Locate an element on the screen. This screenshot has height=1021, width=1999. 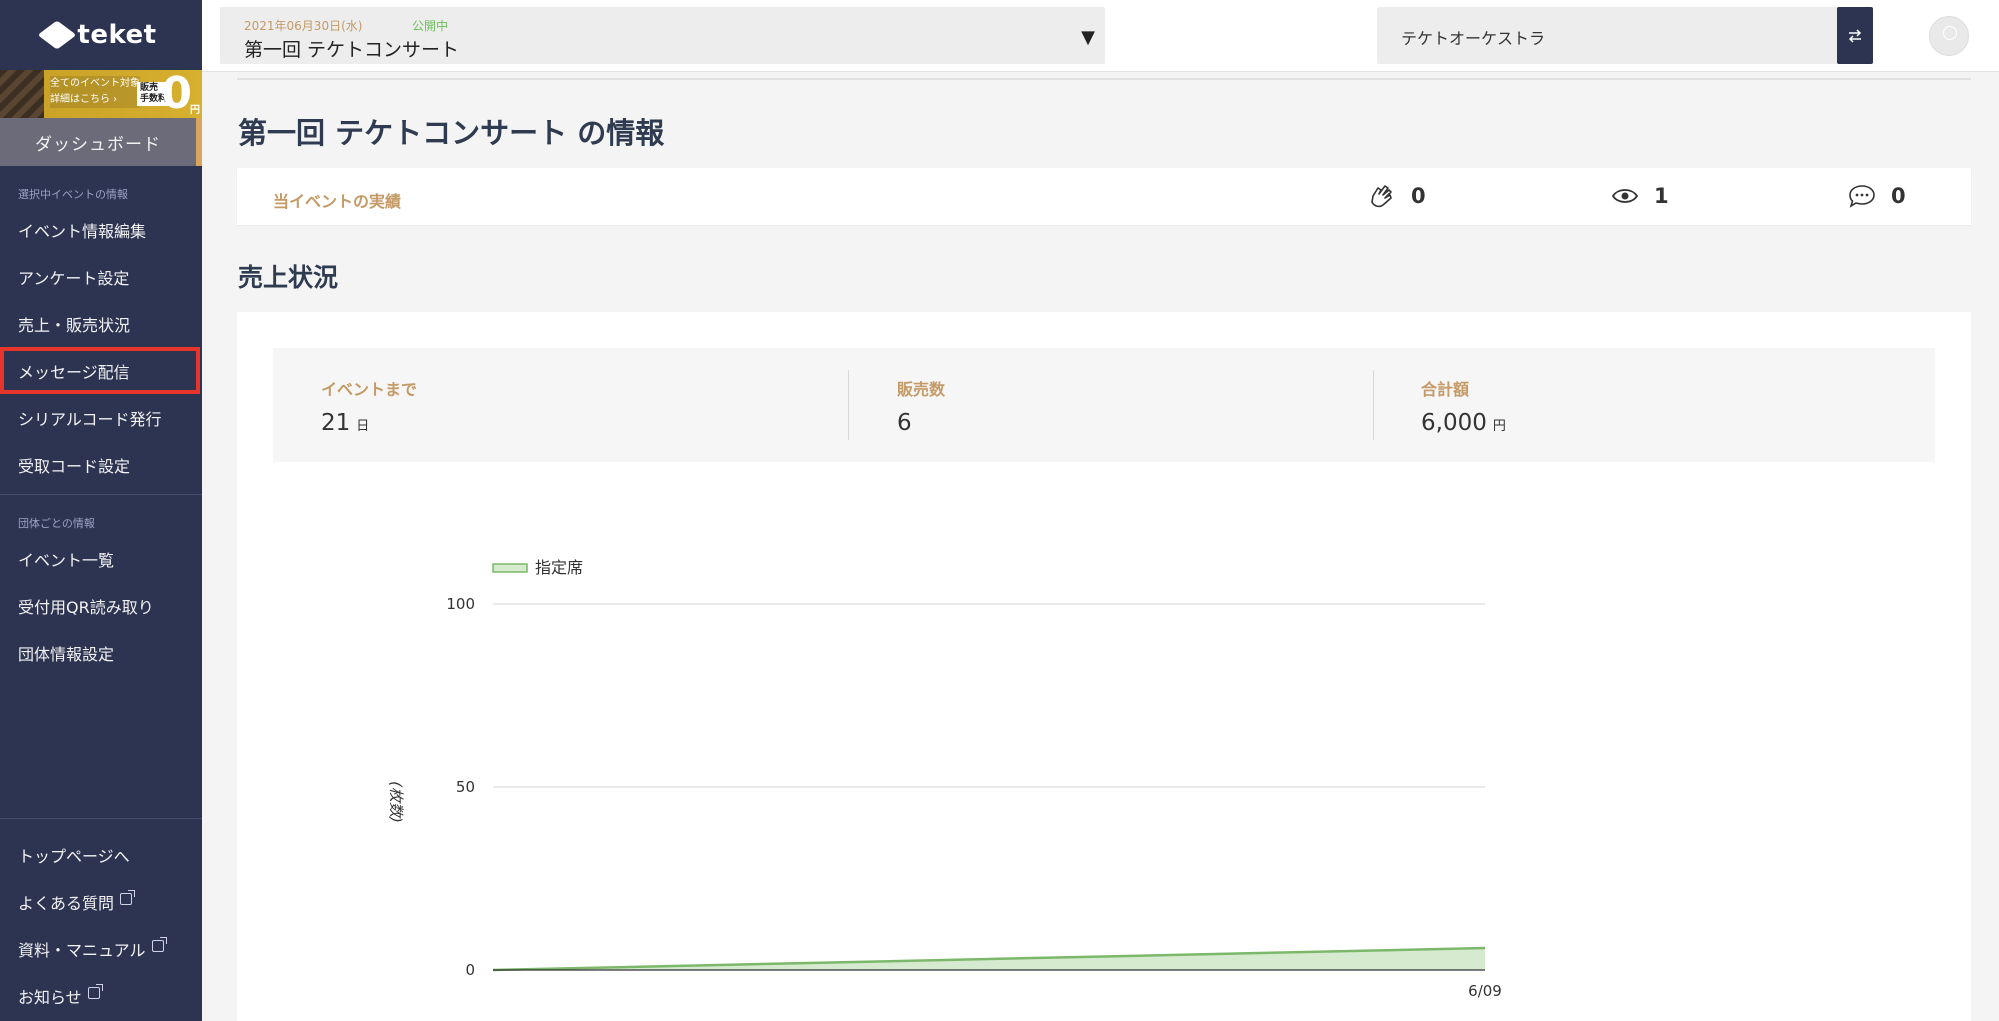
claps-count: 0 is located at coordinates (1418, 196).